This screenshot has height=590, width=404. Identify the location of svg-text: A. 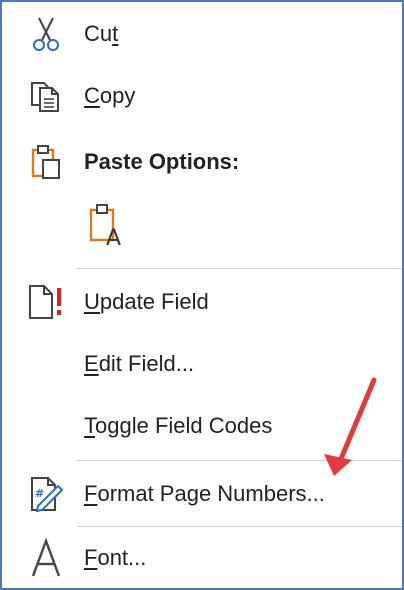
(113, 236).